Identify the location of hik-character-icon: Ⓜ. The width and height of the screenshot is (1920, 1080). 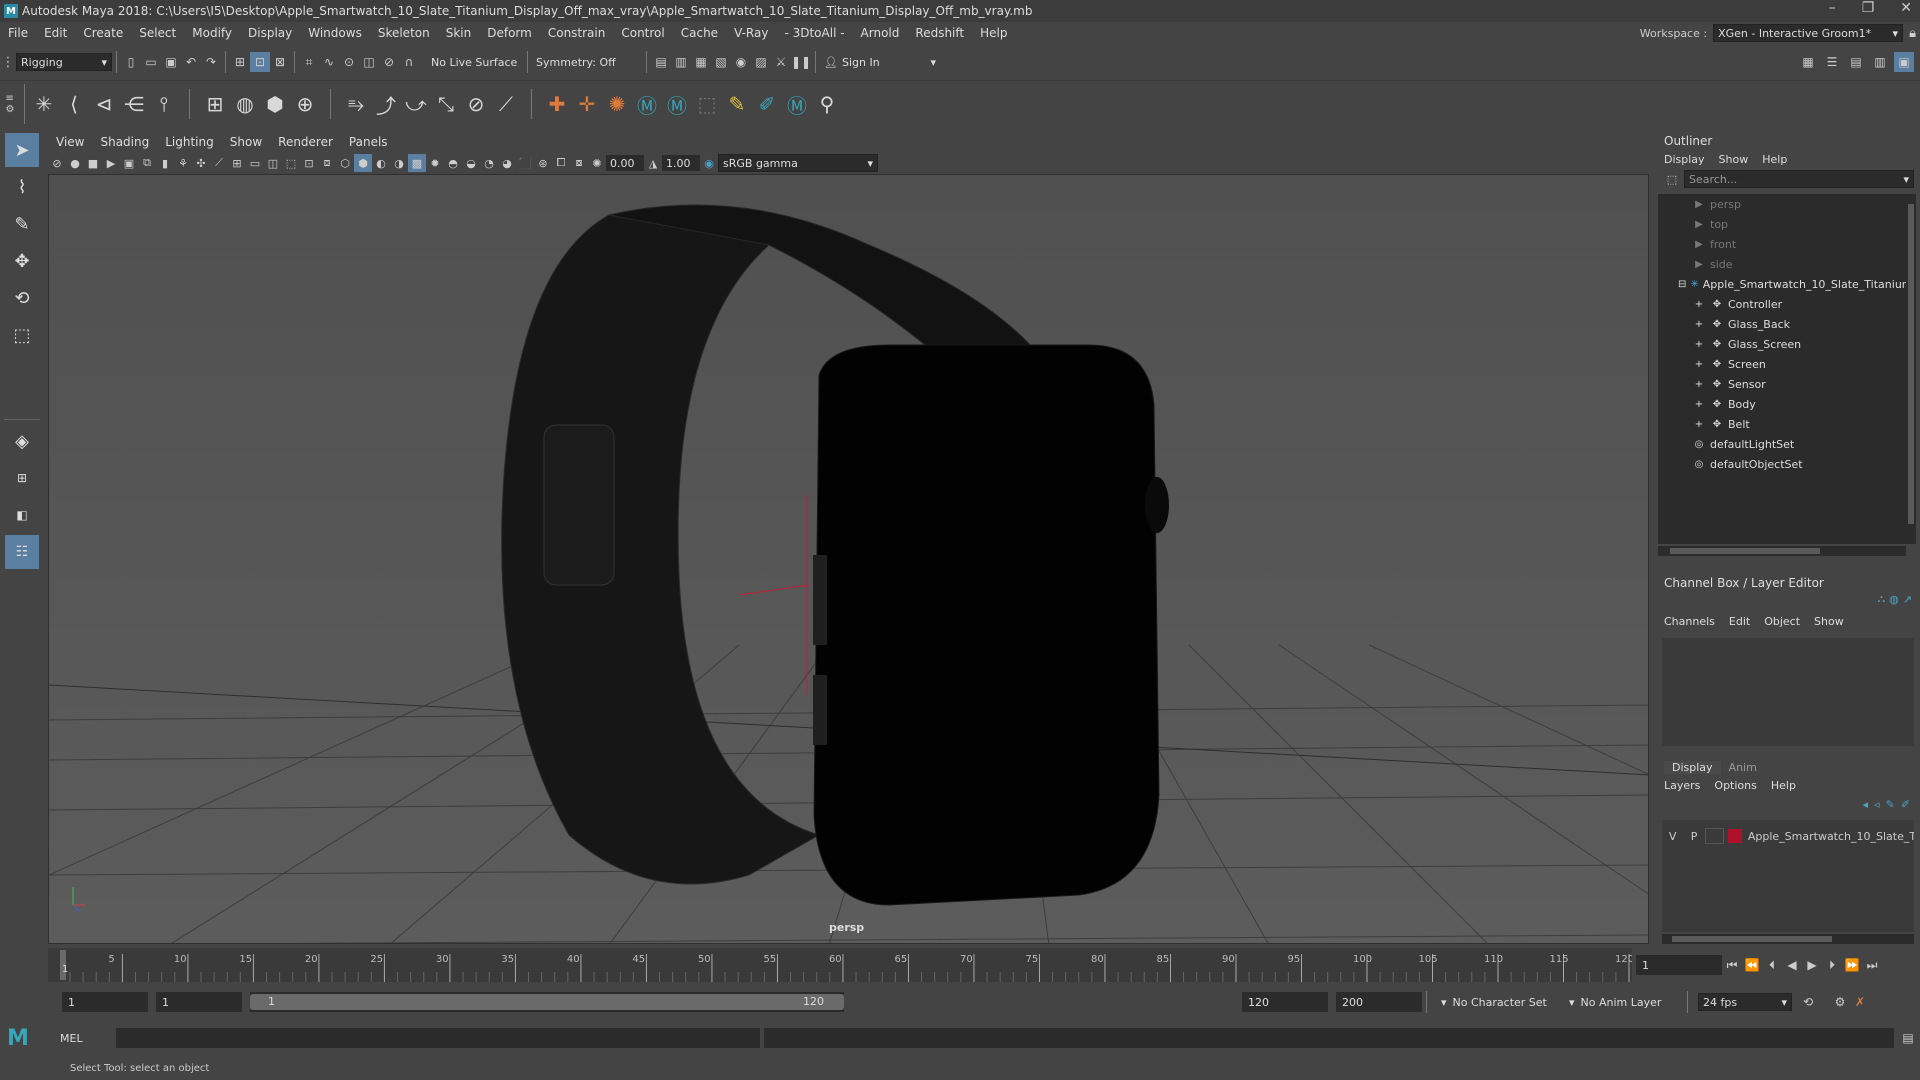
(647, 104).